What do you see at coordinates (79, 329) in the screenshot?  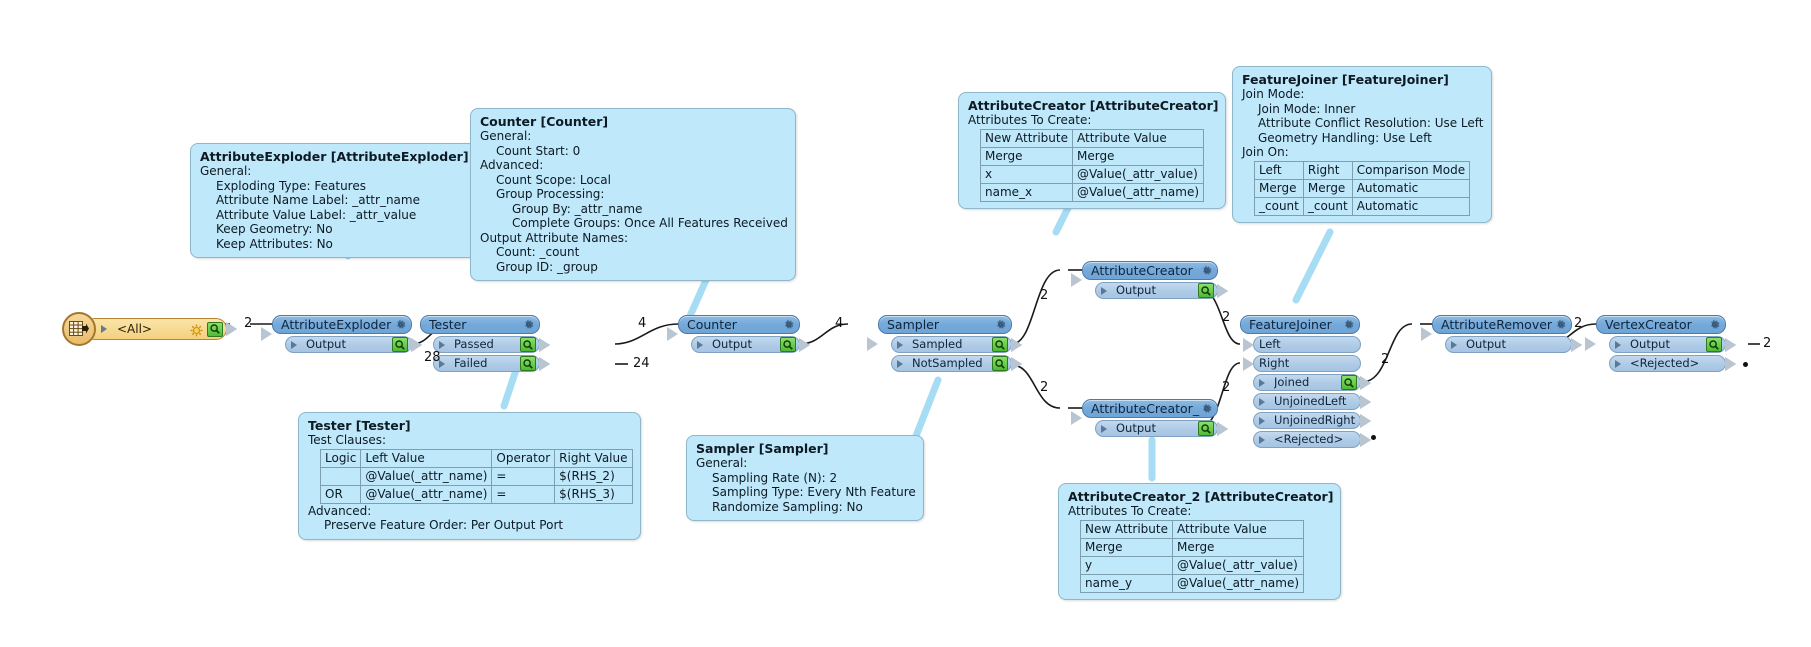 I see `table-reader-icon` at bounding box center [79, 329].